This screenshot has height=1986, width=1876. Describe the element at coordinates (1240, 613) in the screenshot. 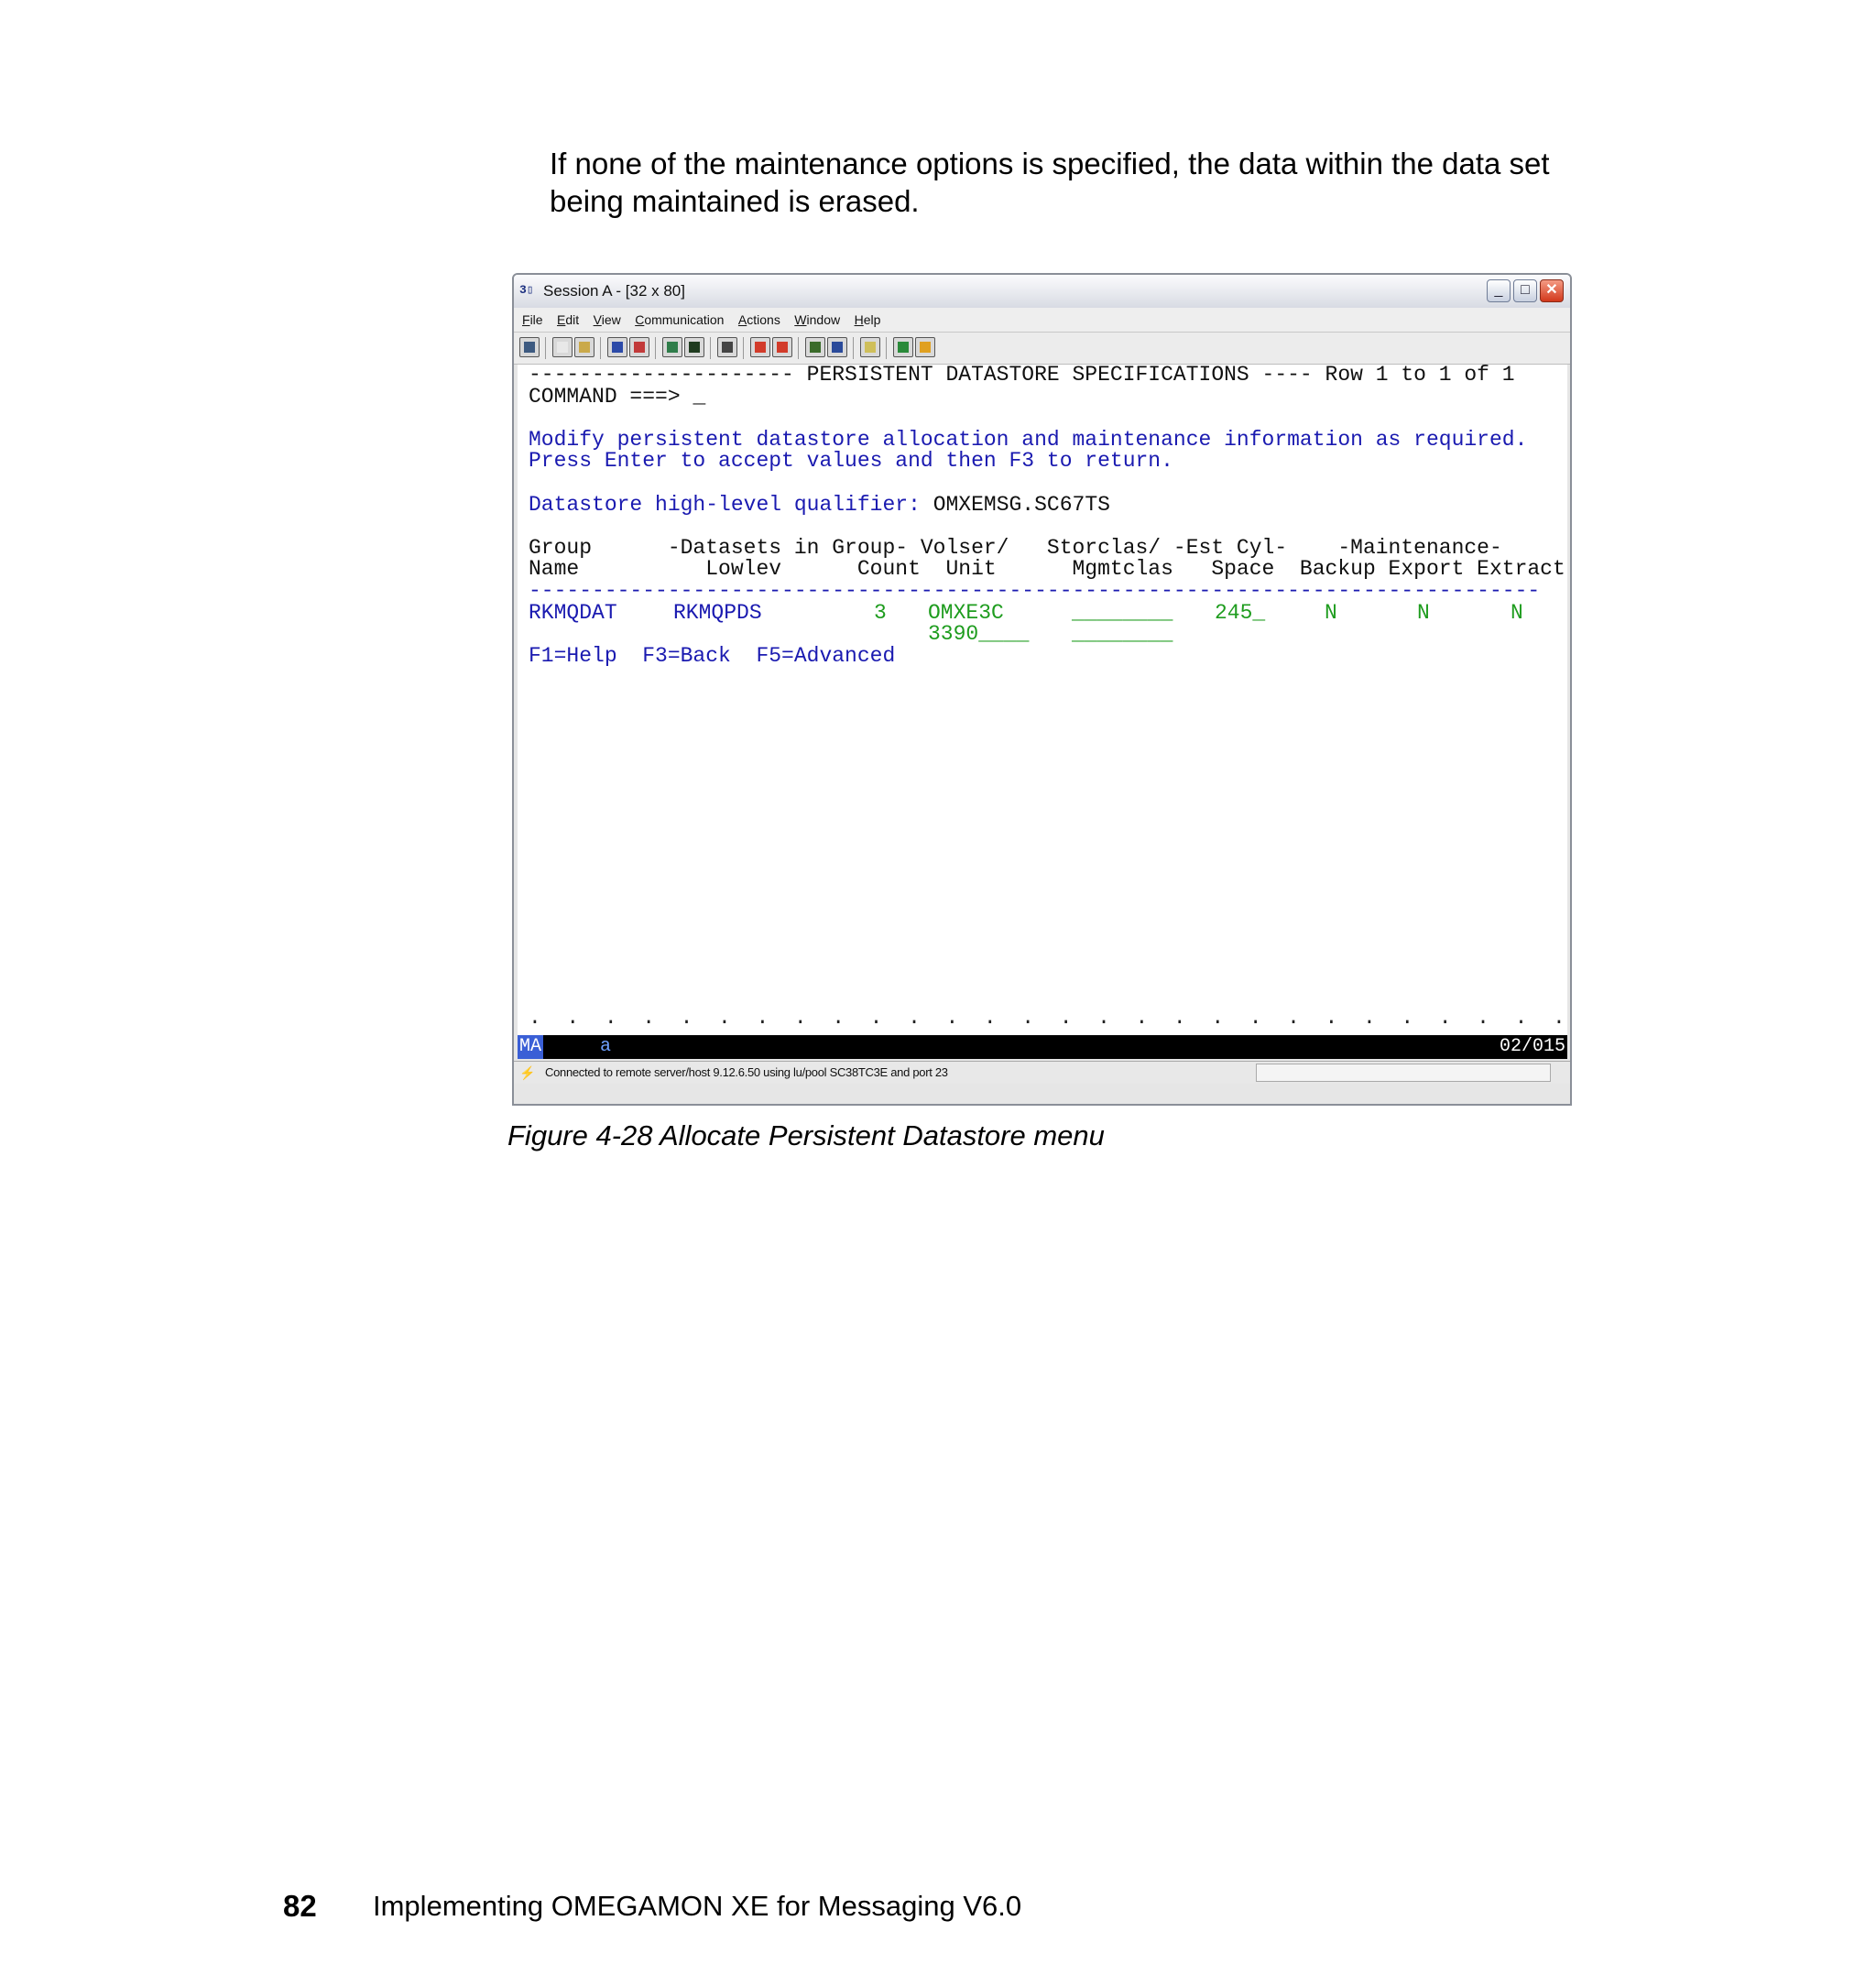

I see `space-field: 245_` at that location.